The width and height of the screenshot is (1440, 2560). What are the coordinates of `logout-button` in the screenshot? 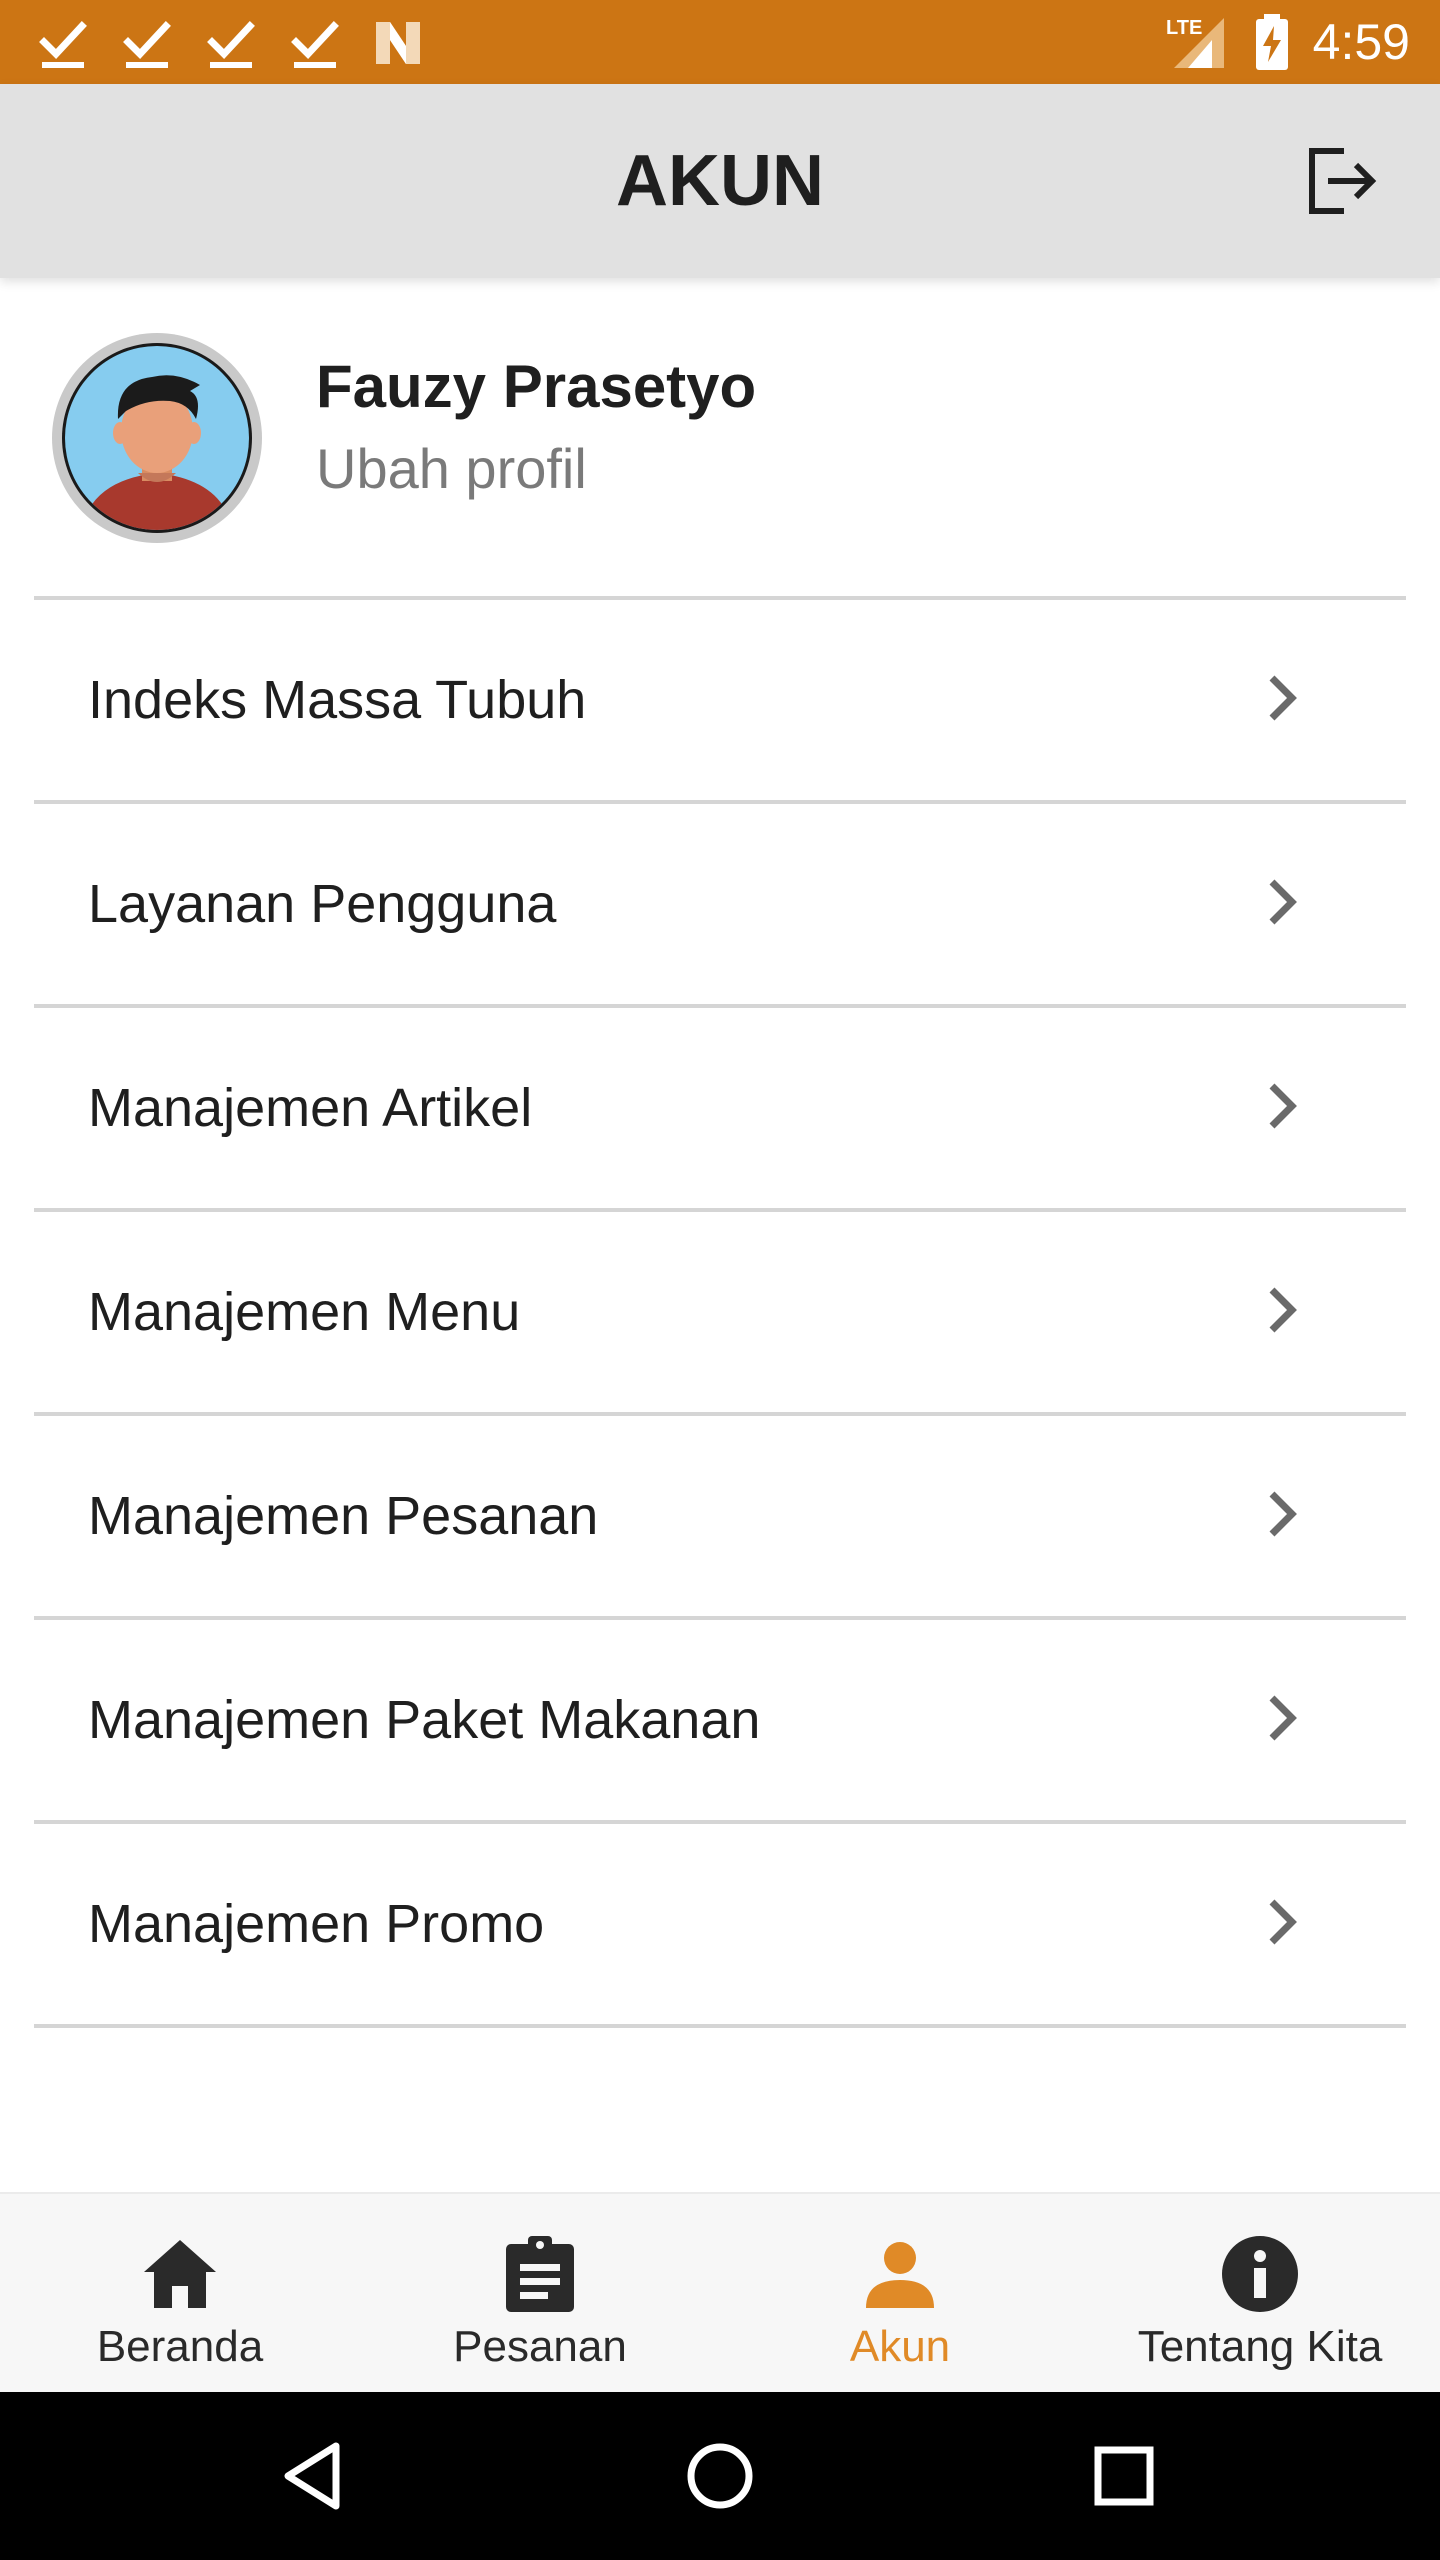 It's located at (1342, 181).